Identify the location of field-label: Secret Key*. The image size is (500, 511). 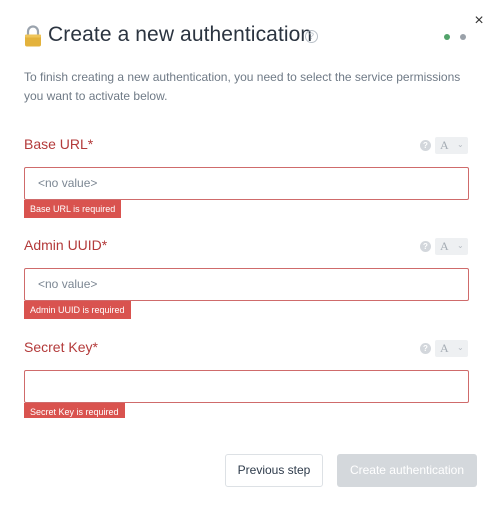
(61, 347).